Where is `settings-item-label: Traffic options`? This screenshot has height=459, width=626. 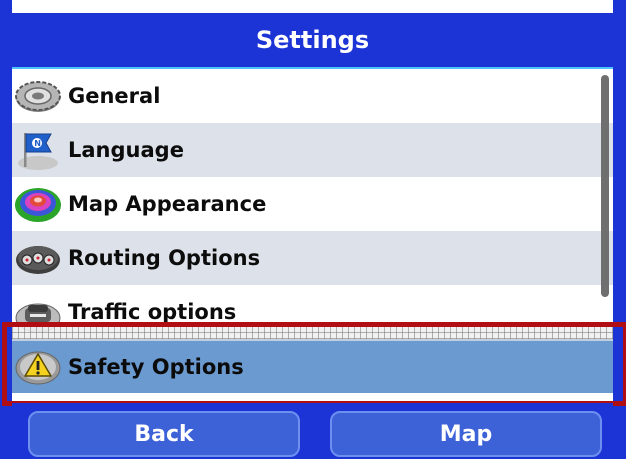 settings-item-label: Traffic options is located at coordinates (152, 312).